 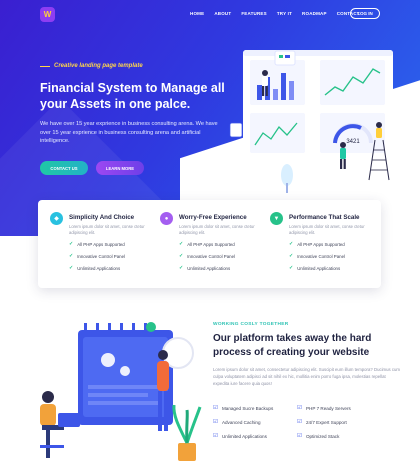 What do you see at coordinates (243, 408) in the screenshot?
I see `service-item: ☑ Managed Sucre Backups` at bounding box center [243, 408].